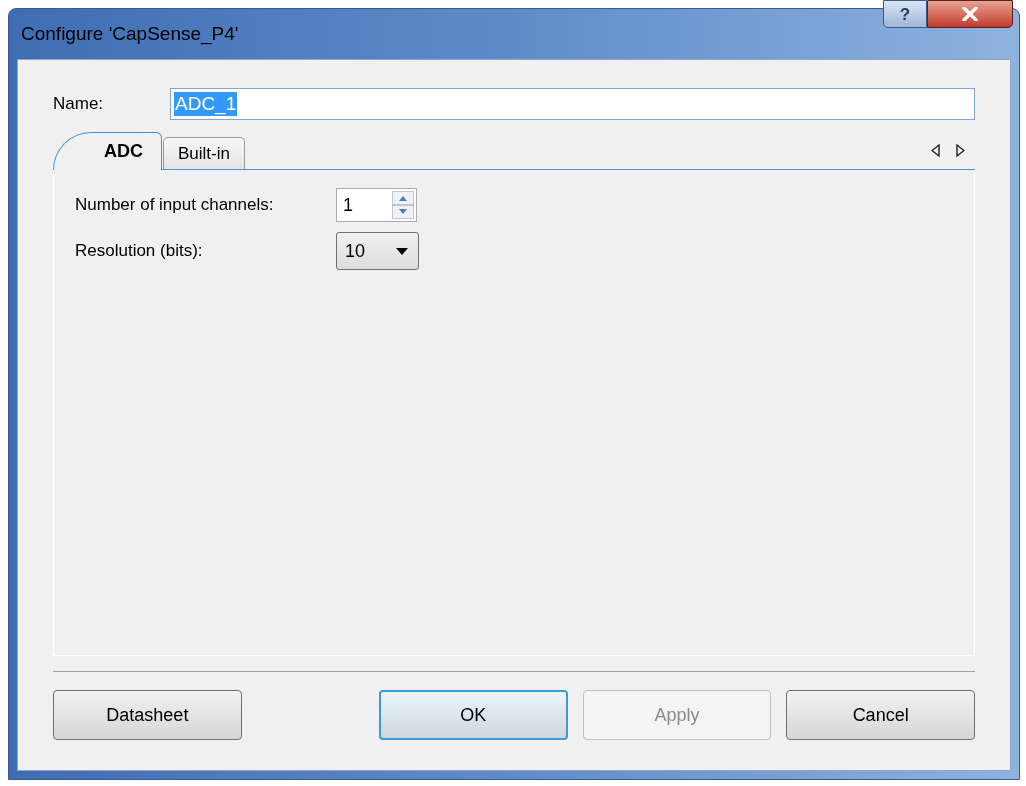 This screenshot has height=786, width=1026. What do you see at coordinates (204, 153) in the screenshot?
I see `tab: Built-in` at bounding box center [204, 153].